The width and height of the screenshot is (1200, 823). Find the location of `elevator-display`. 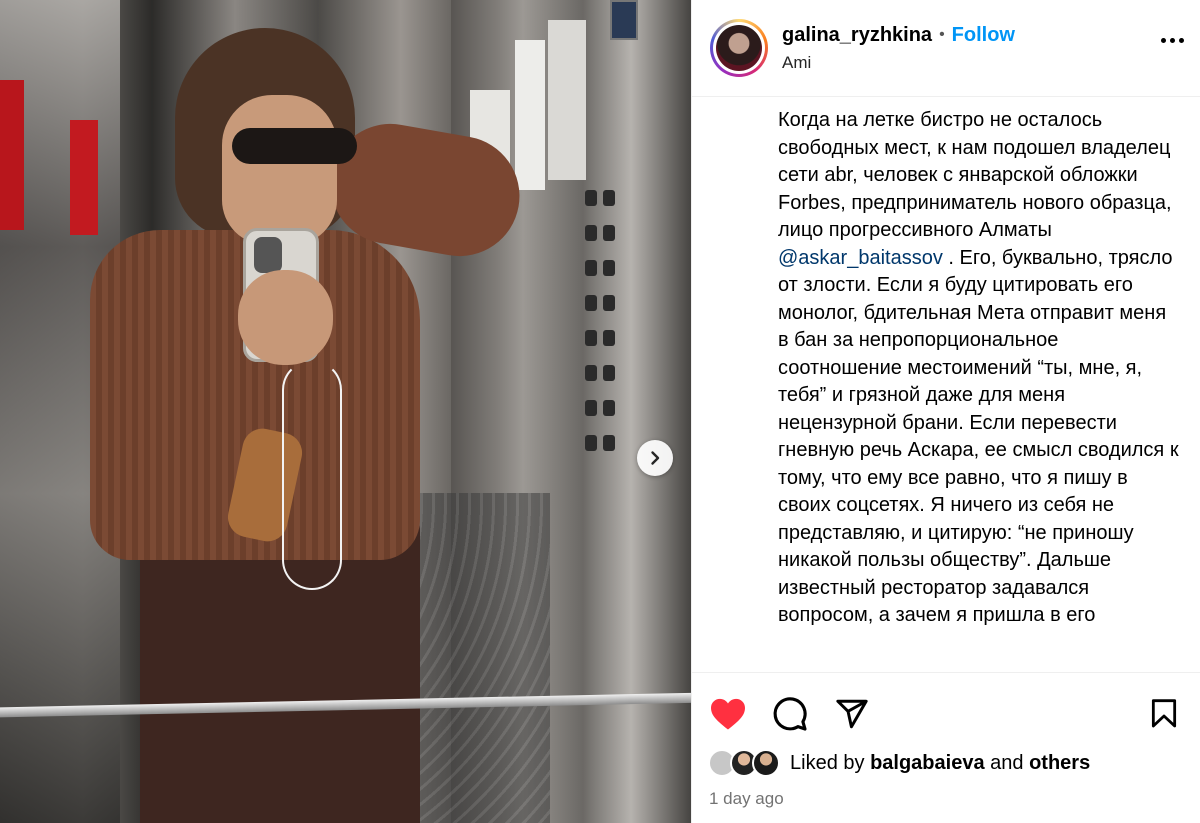

elevator-display is located at coordinates (624, 20).